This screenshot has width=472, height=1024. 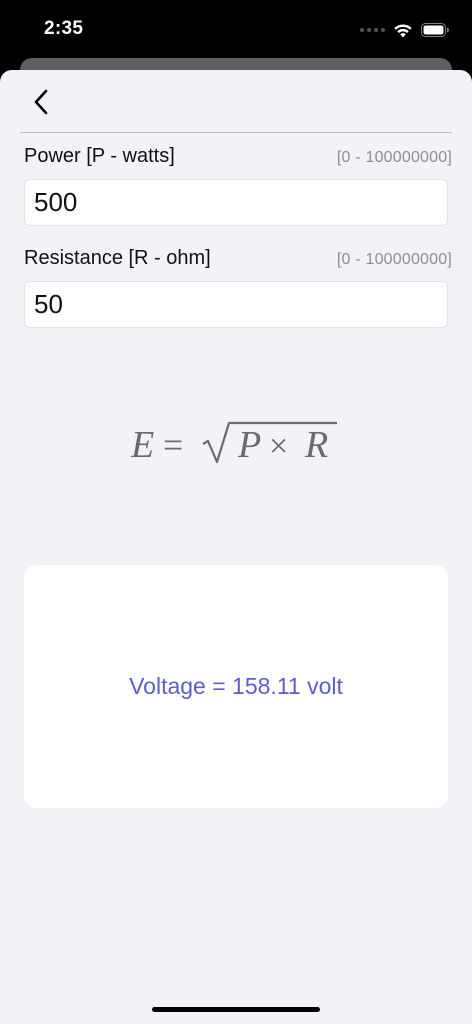 What do you see at coordinates (238, 156) in the screenshot?
I see `power-header: Power [P - watts] [0 - 100000000]` at bounding box center [238, 156].